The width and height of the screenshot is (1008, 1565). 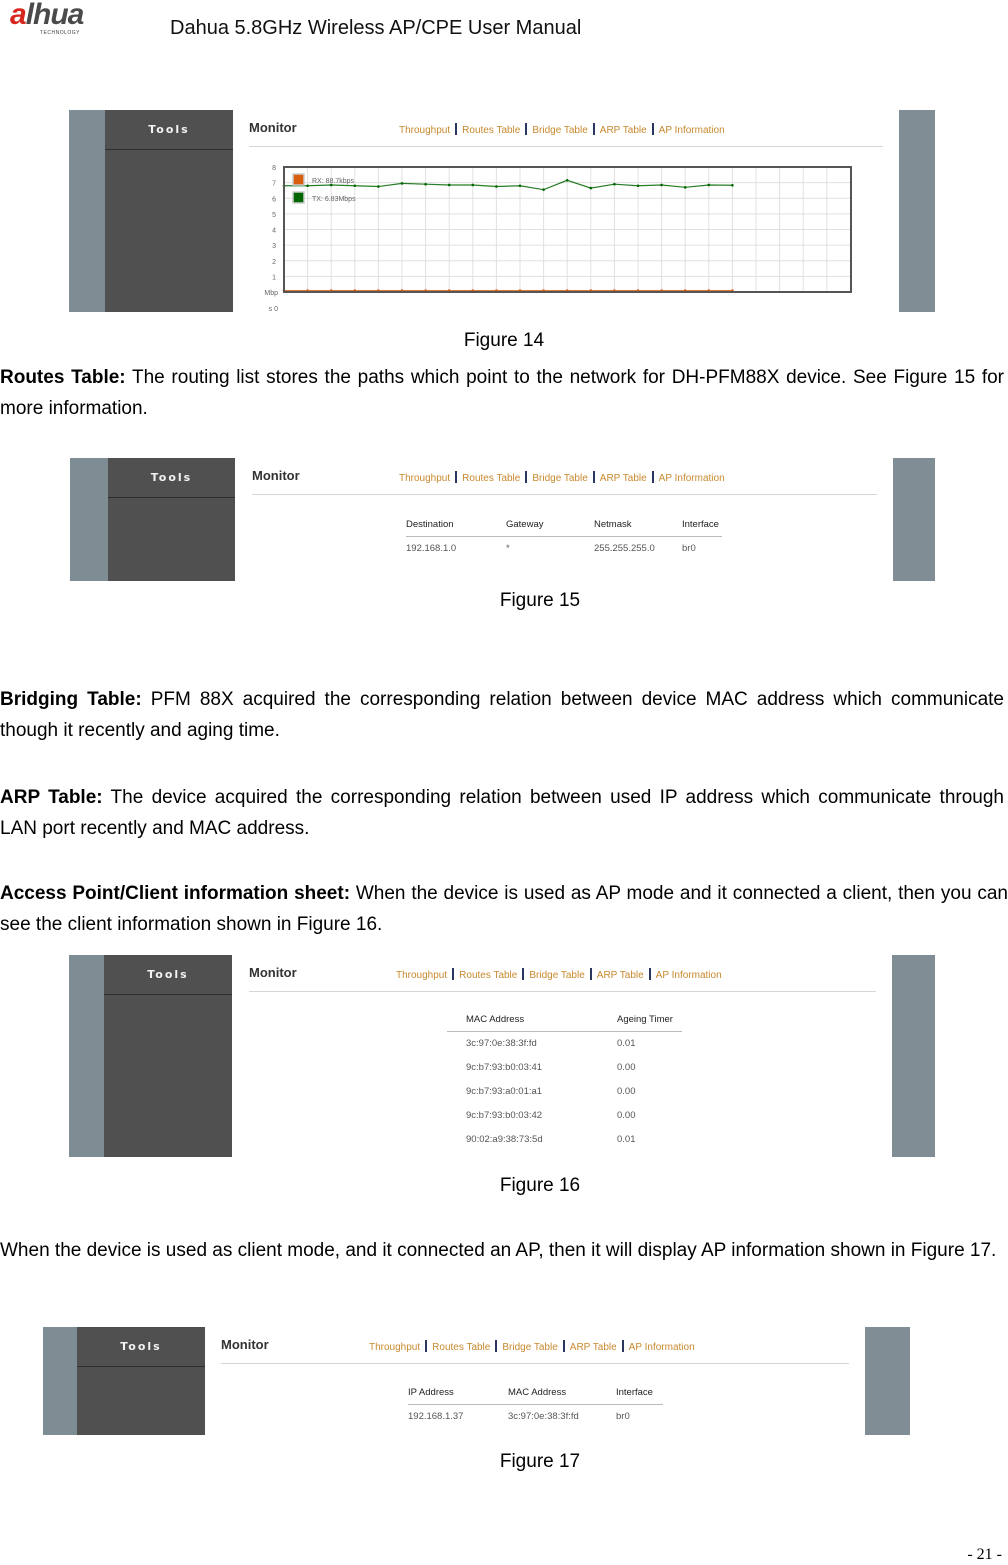 I want to click on table-row: 9c:b7:93:b0:03:41 0.00, so click(x=564, y=1068).